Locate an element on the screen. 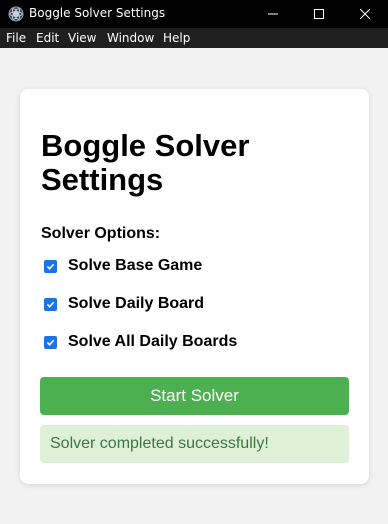 This screenshot has width=388, height=524. option-solve-daily-board: Solve Daily Board is located at coordinates (124, 304).